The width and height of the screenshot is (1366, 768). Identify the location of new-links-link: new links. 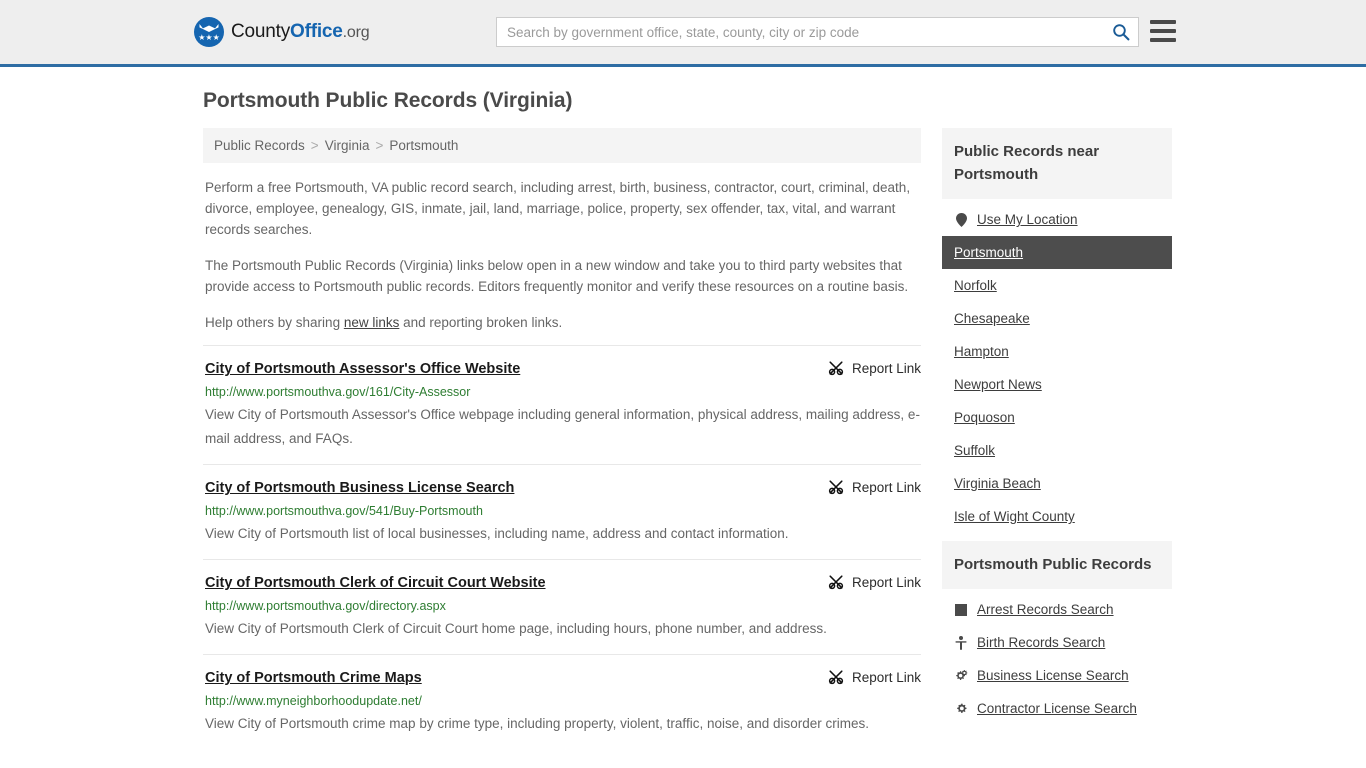
(372, 322).